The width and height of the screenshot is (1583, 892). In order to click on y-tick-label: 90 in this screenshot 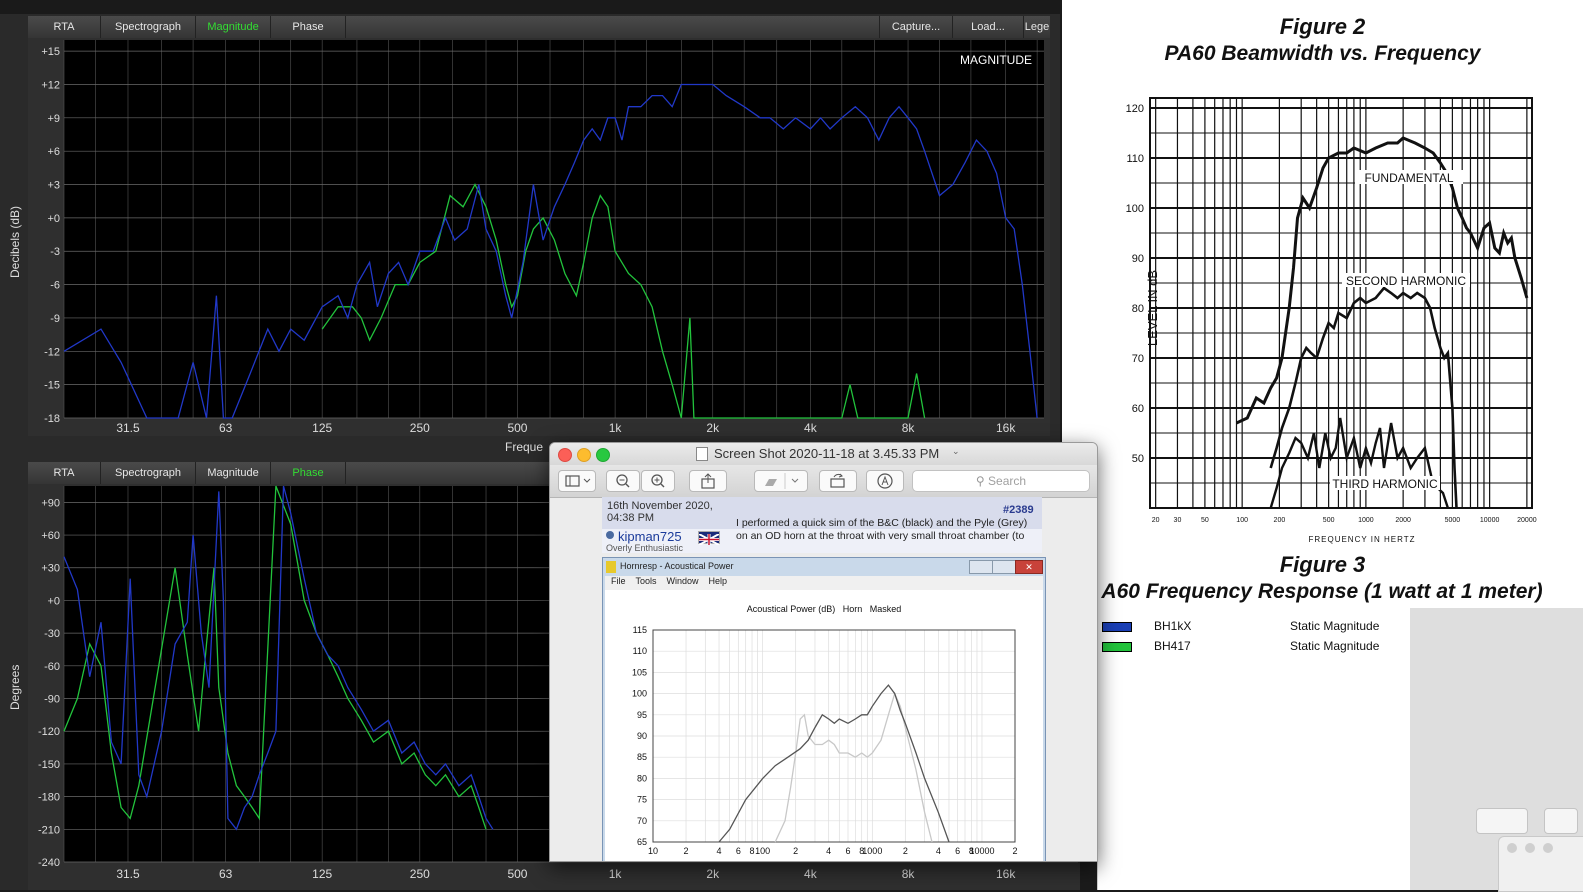, I will do `click(642, 736)`.